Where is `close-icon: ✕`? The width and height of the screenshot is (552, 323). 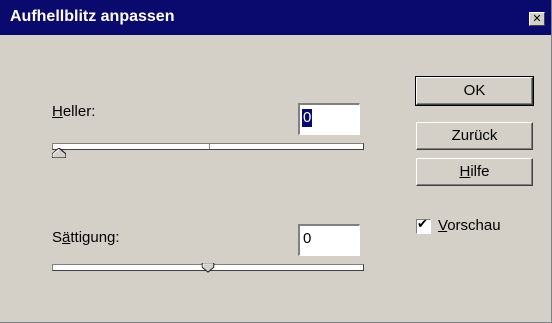 close-icon: ✕ is located at coordinates (537, 19).